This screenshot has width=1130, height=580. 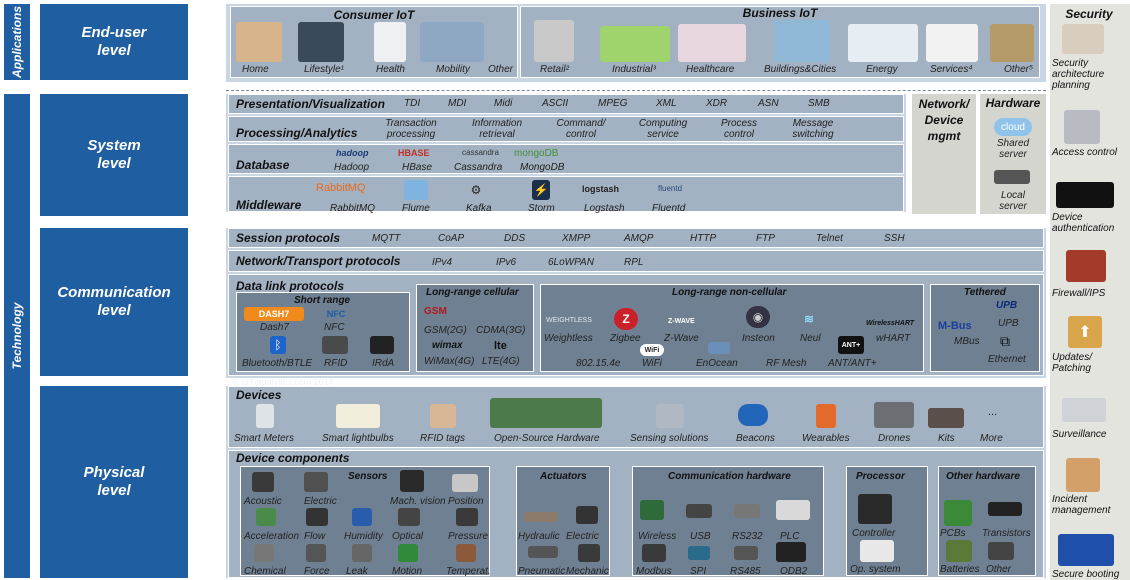 I want to click on datalink-title: Data link protocols, so click(x=290, y=286).